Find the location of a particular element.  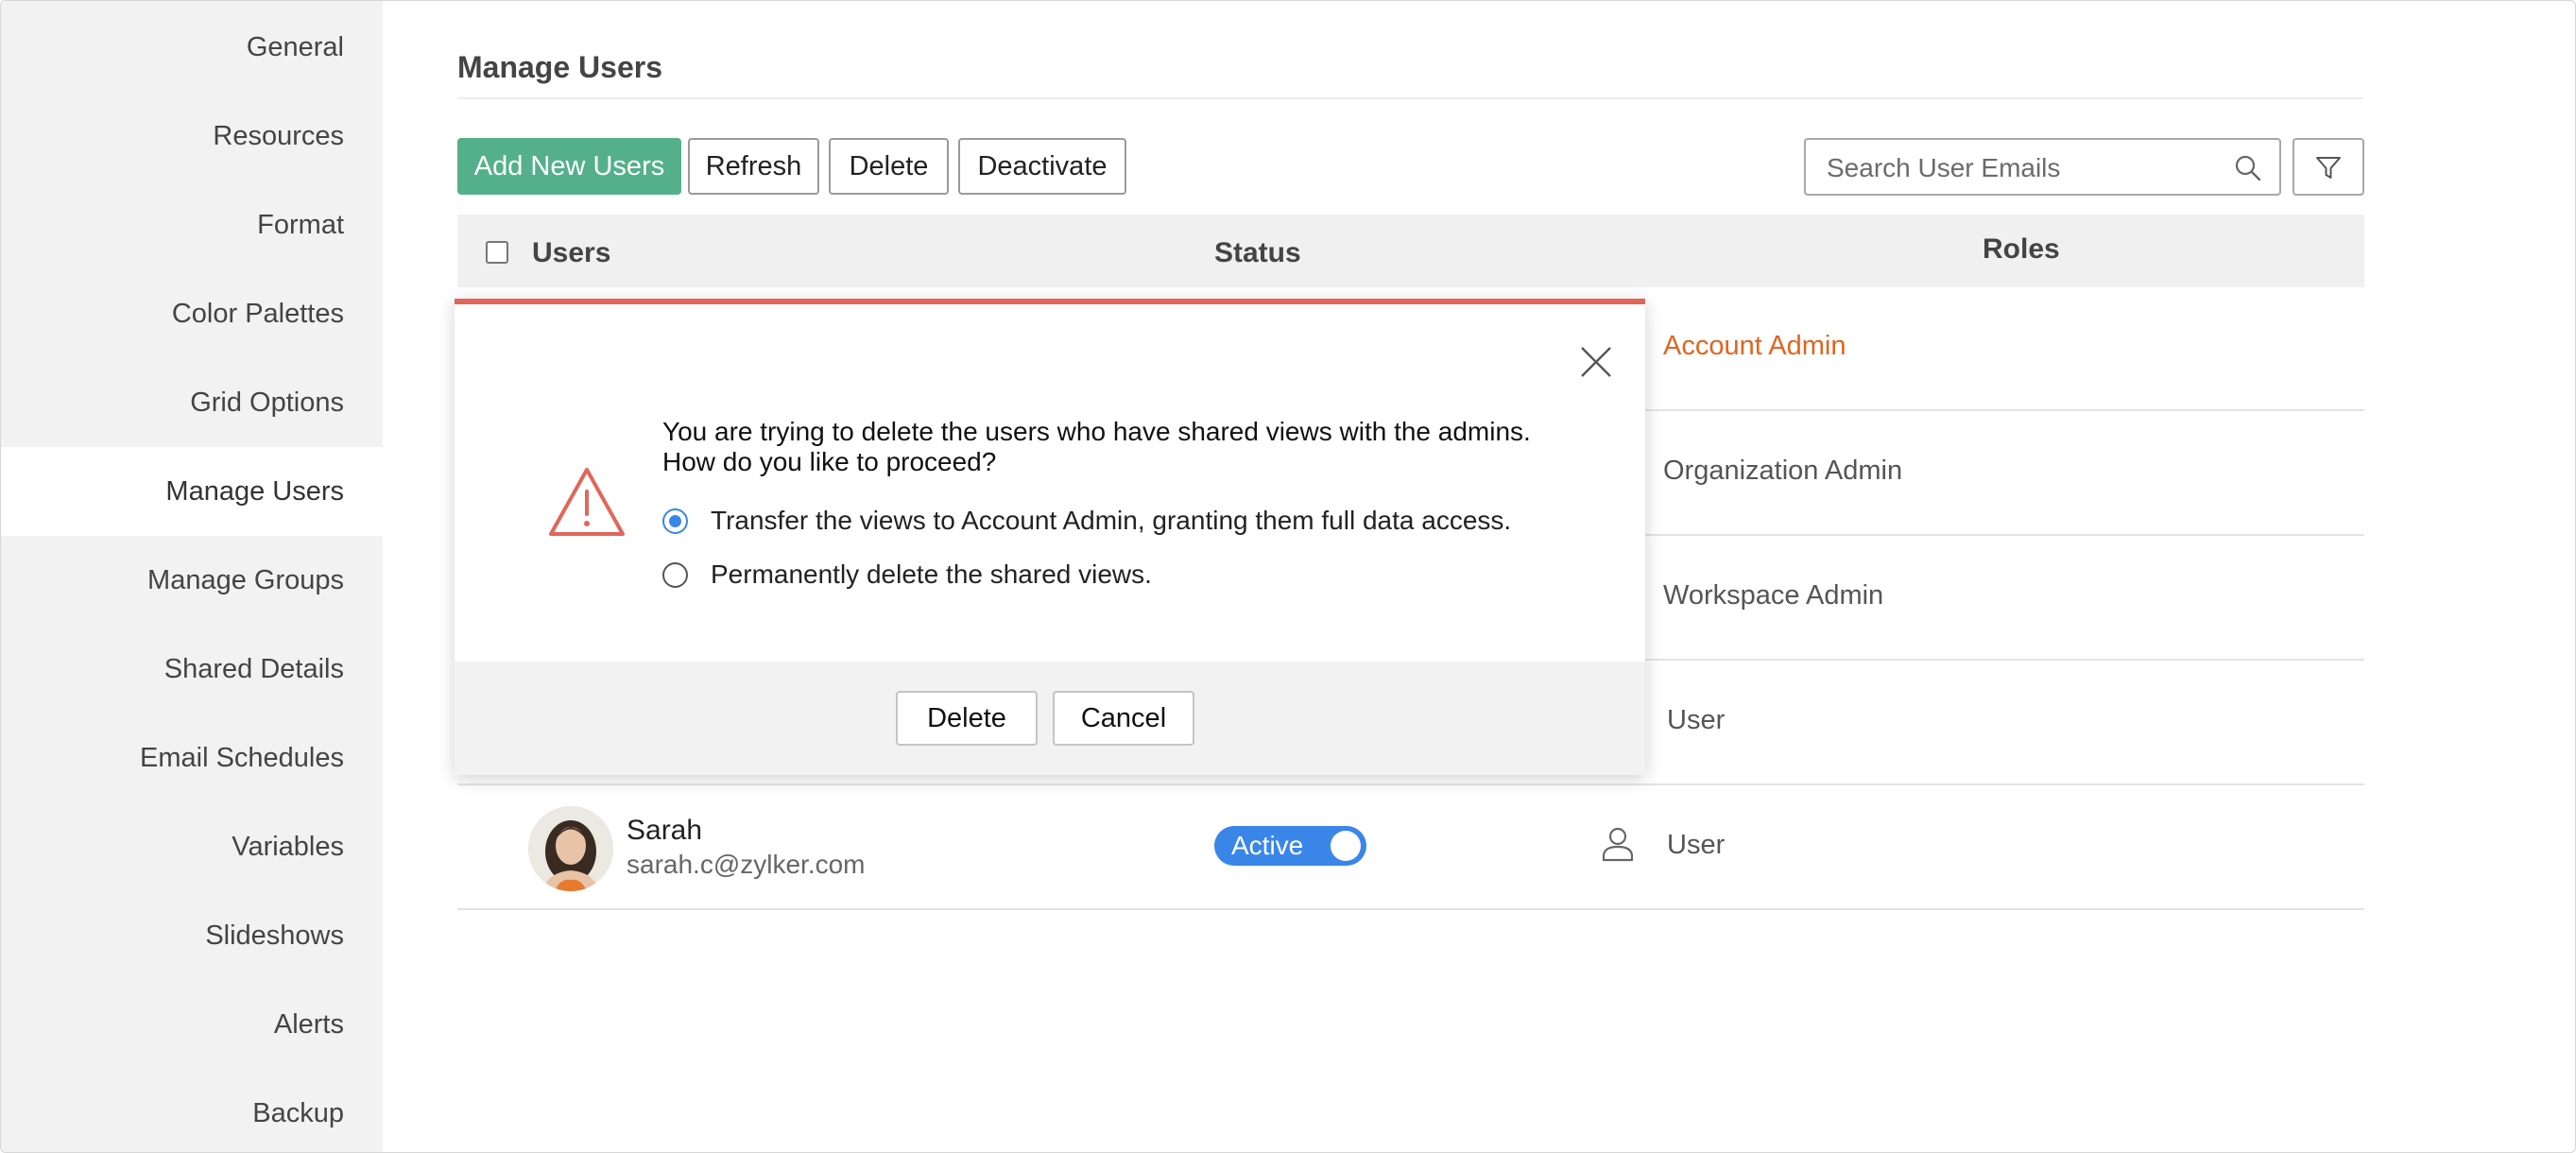

avatar-portrait is located at coordinates (570, 848).